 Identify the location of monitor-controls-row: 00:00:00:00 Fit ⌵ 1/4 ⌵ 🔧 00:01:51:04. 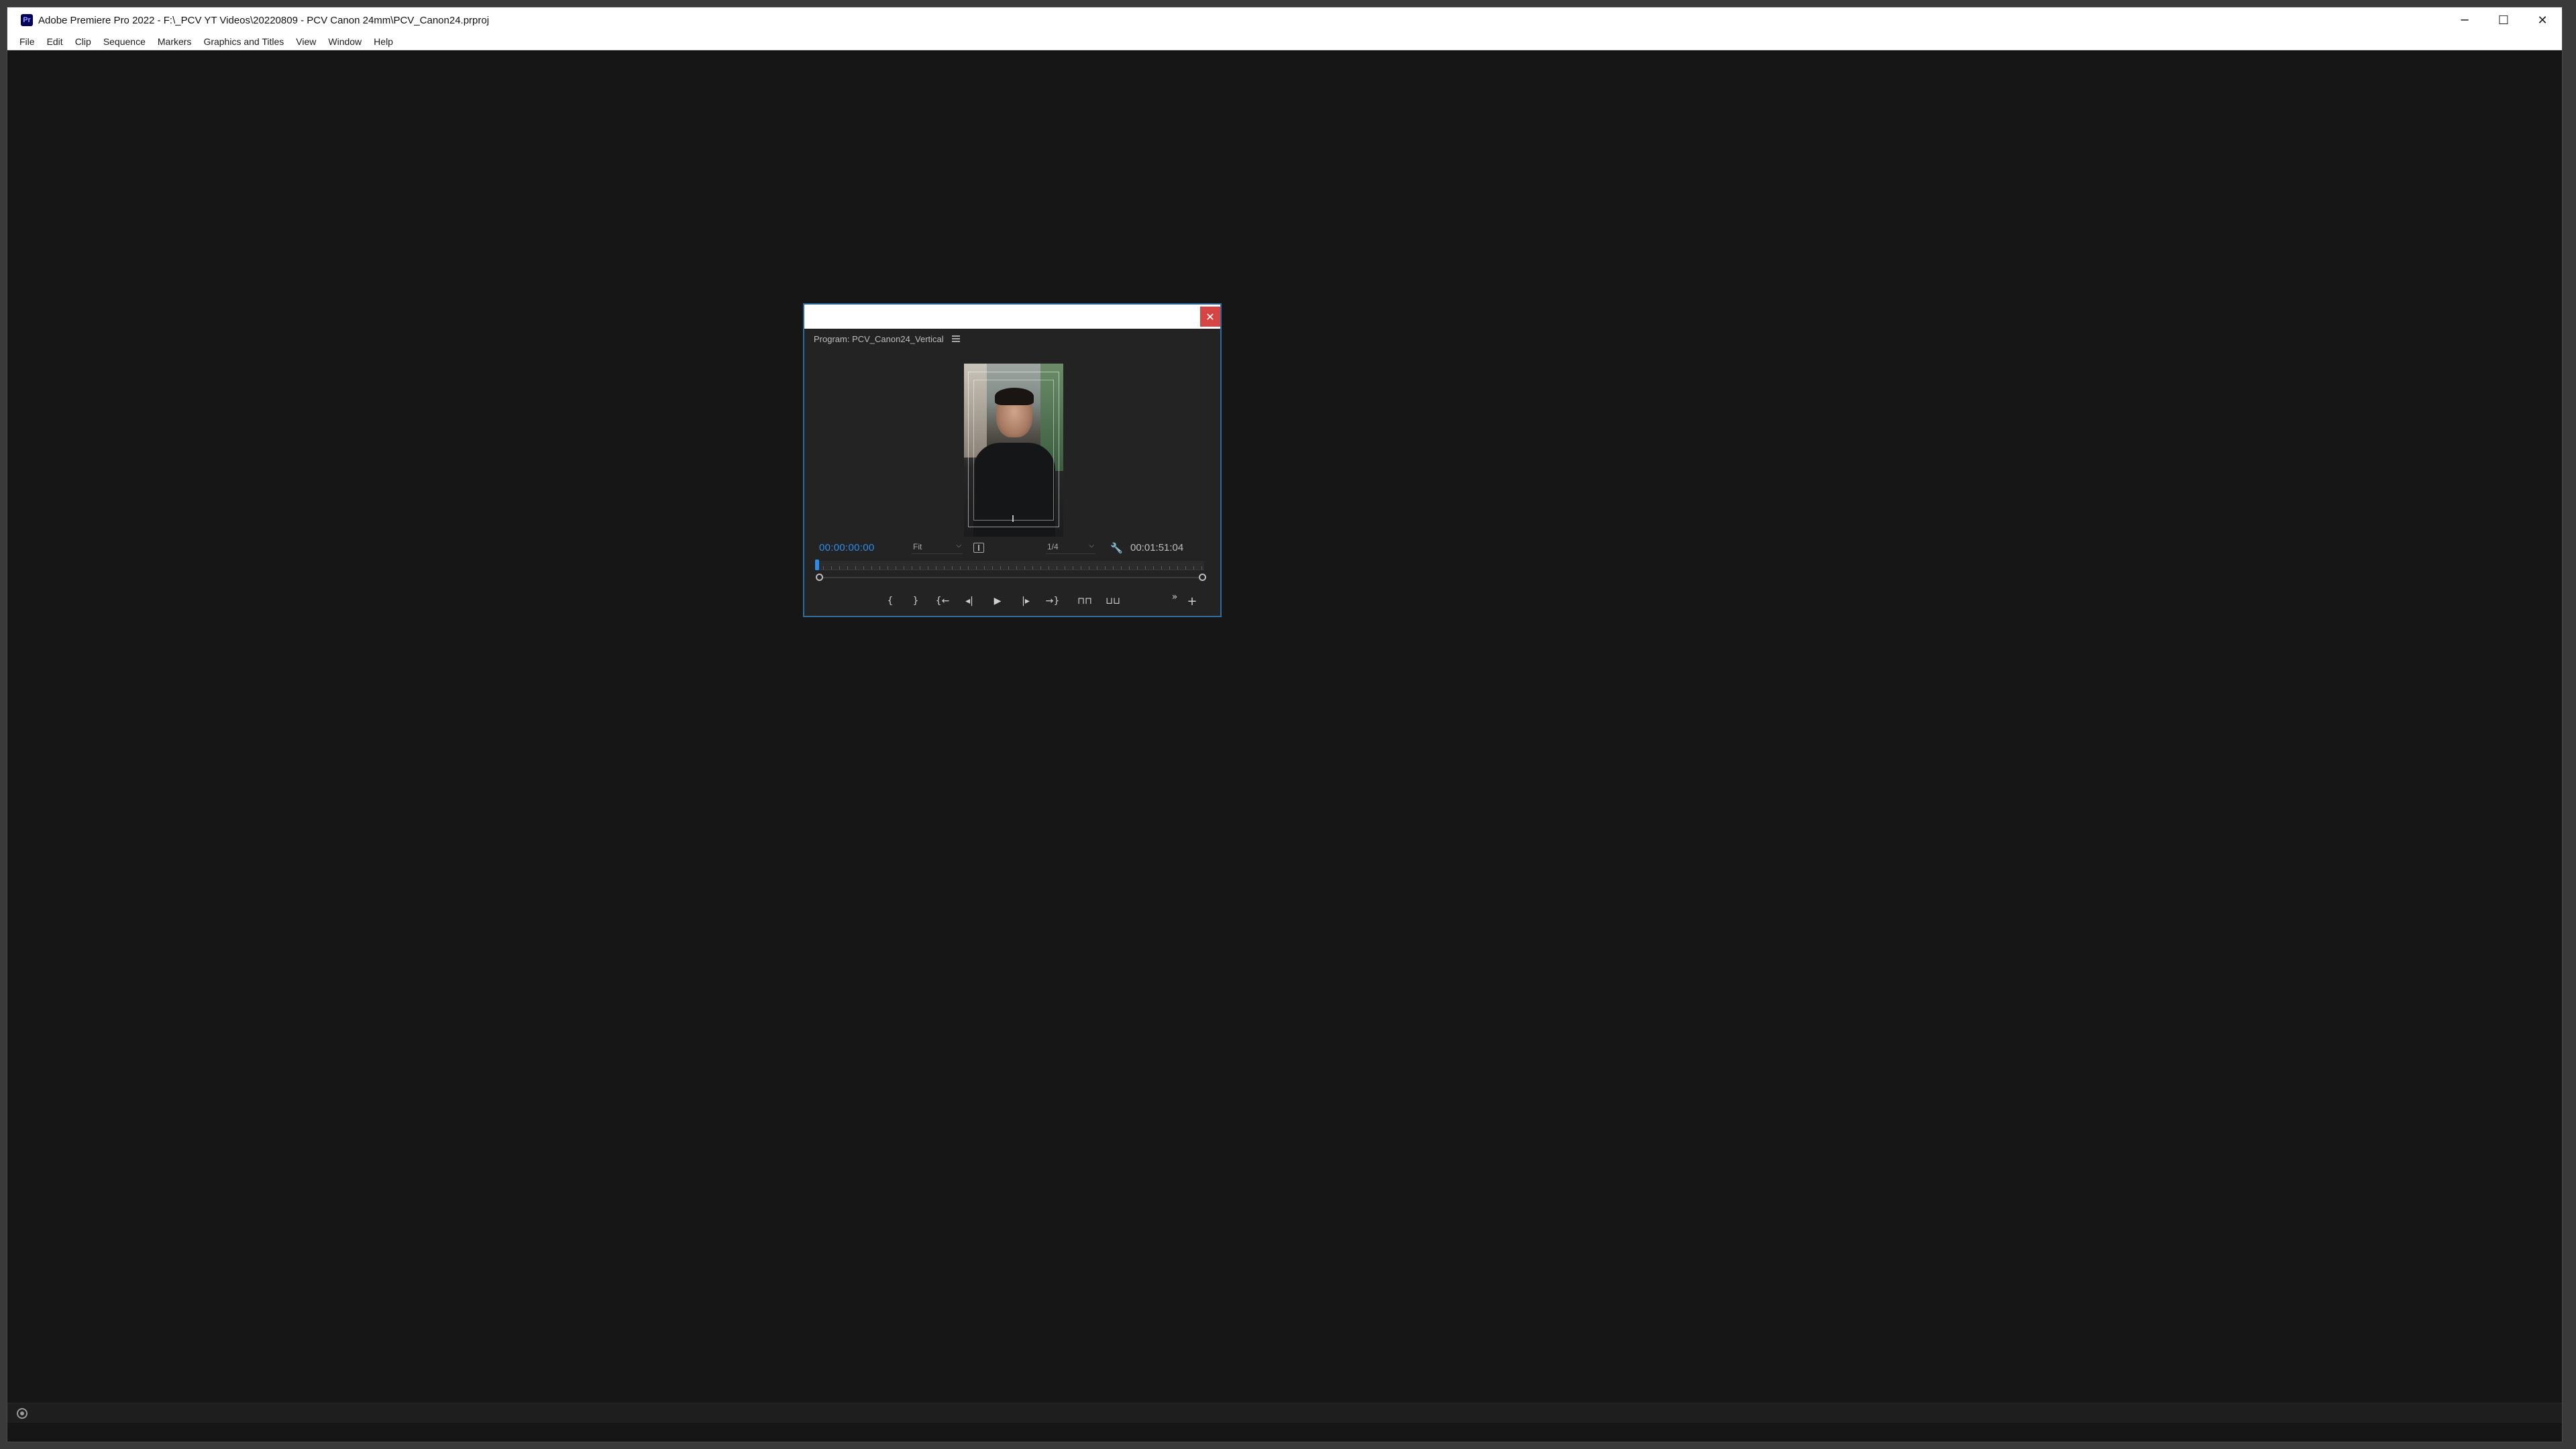
(1012, 549).